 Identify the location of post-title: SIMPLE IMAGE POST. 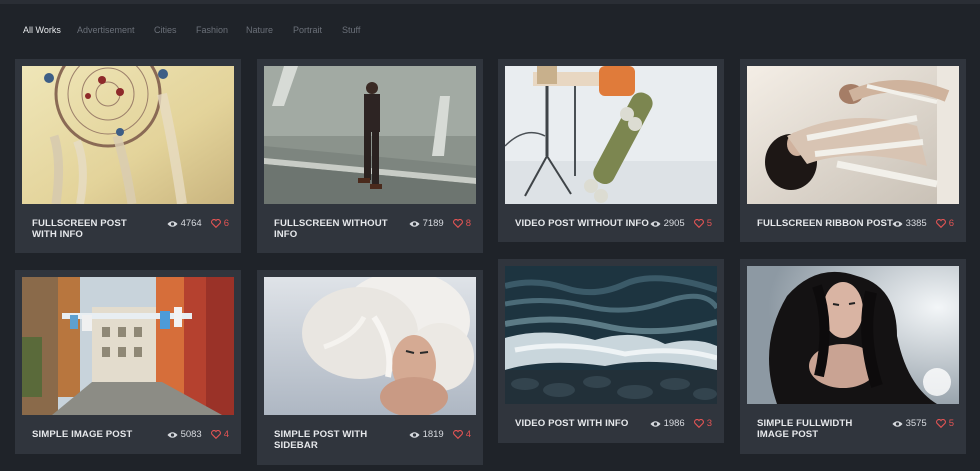
(93, 434).